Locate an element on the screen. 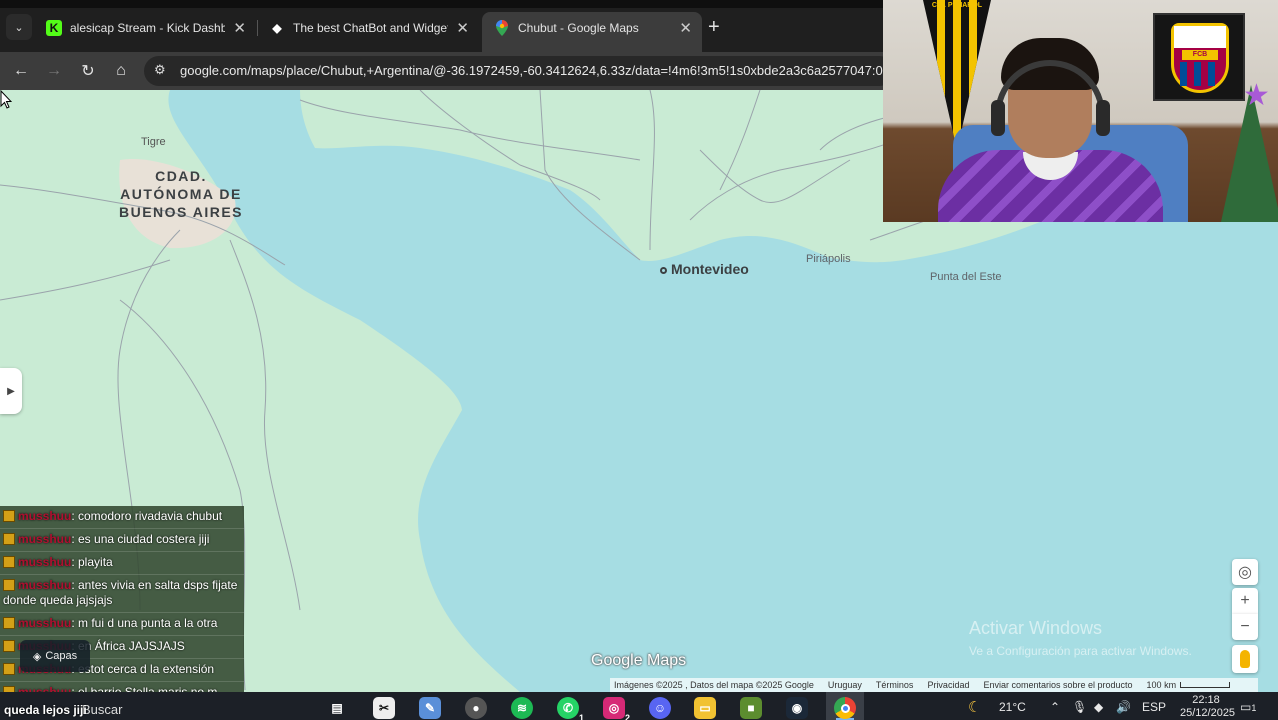  street-view-pegman-icon is located at coordinates (1245, 659).